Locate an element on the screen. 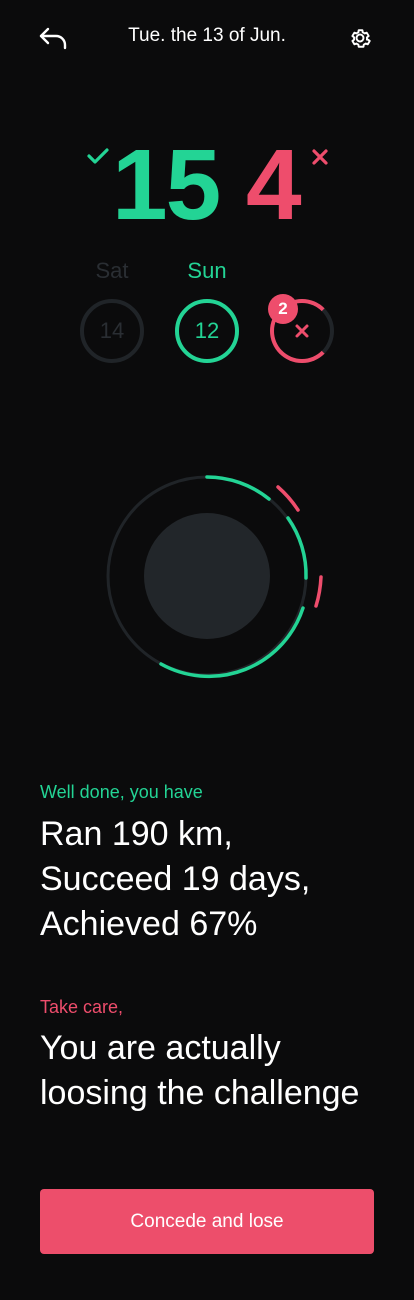 Image resolution: width=414 pixels, height=1300 pixels. day-failed: 2 is located at coordinates (302, 310).